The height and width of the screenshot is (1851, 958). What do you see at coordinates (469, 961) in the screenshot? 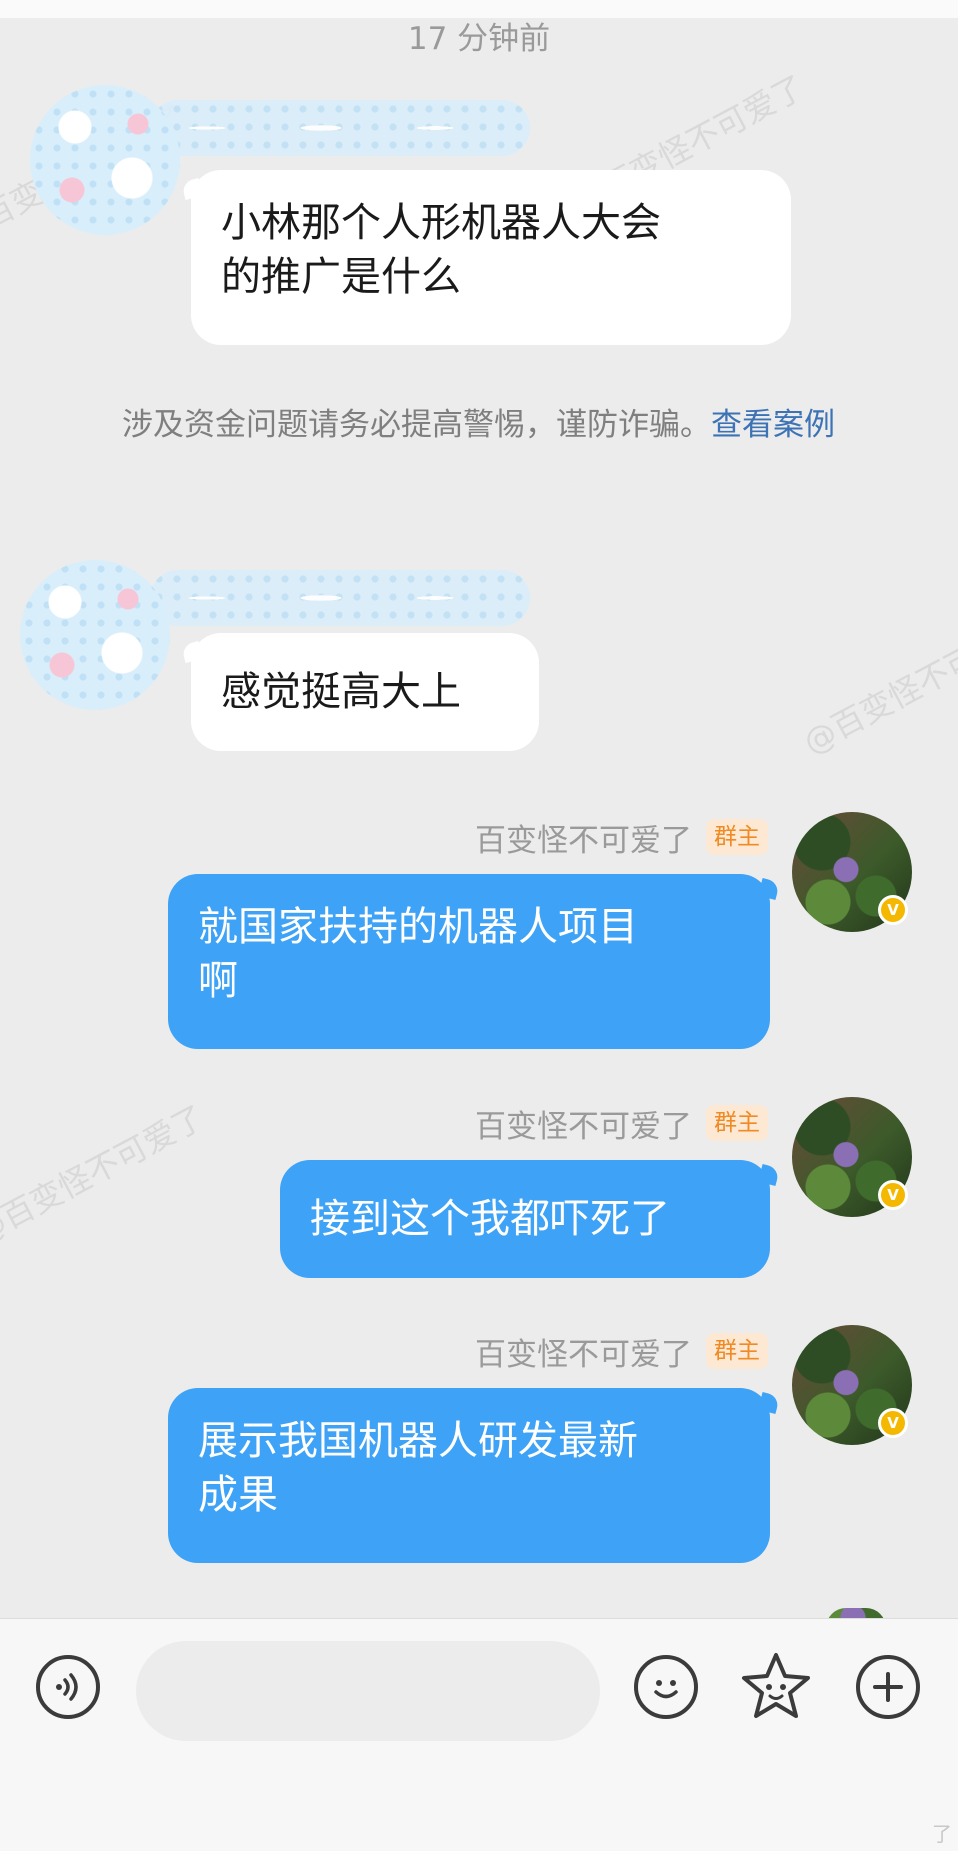
I see `message-bubble: 就国家扶持的机器人项目 啊` at bounding box center [469, 961].